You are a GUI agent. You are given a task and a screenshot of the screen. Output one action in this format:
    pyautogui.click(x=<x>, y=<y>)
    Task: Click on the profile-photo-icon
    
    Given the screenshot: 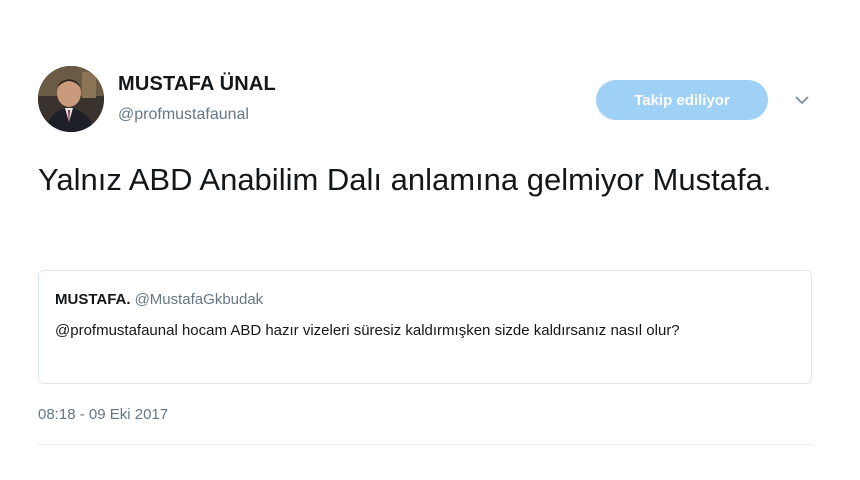 What is the action you would take?
    pyautogui.click(x=71, y=99)
    